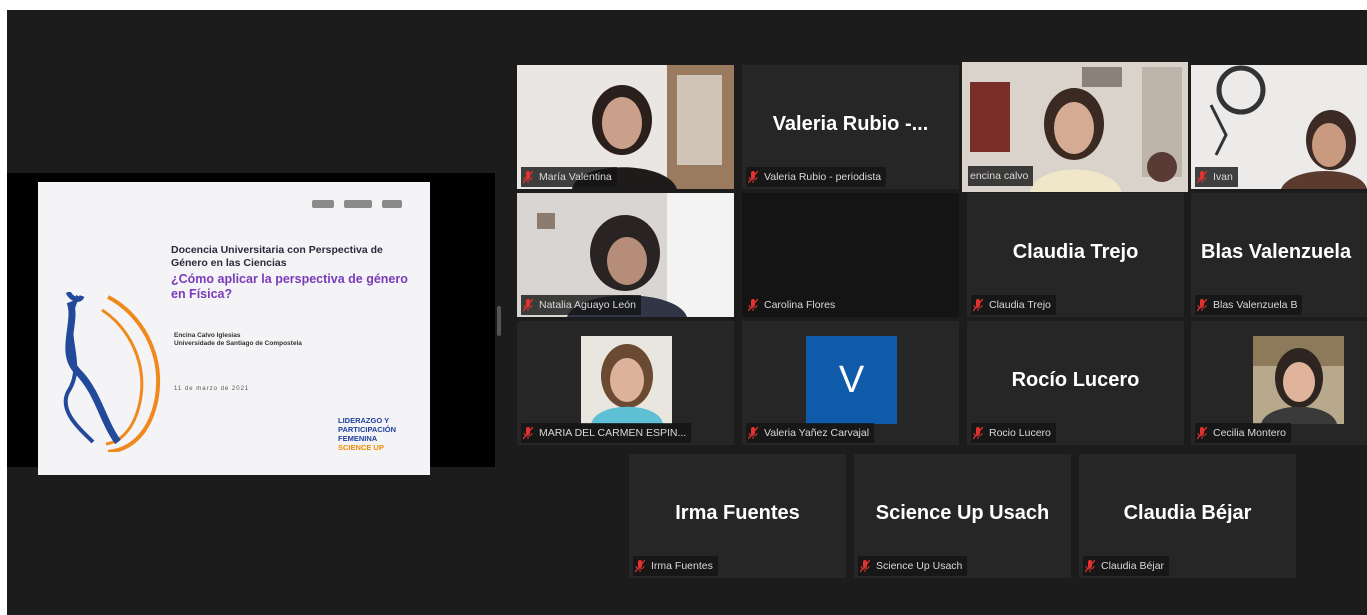 This screenshot has width=1367, height=615. Describe the element at coordinates (358, 438) in the screenshot. I see `brand-line: FEMENINA` at that location.